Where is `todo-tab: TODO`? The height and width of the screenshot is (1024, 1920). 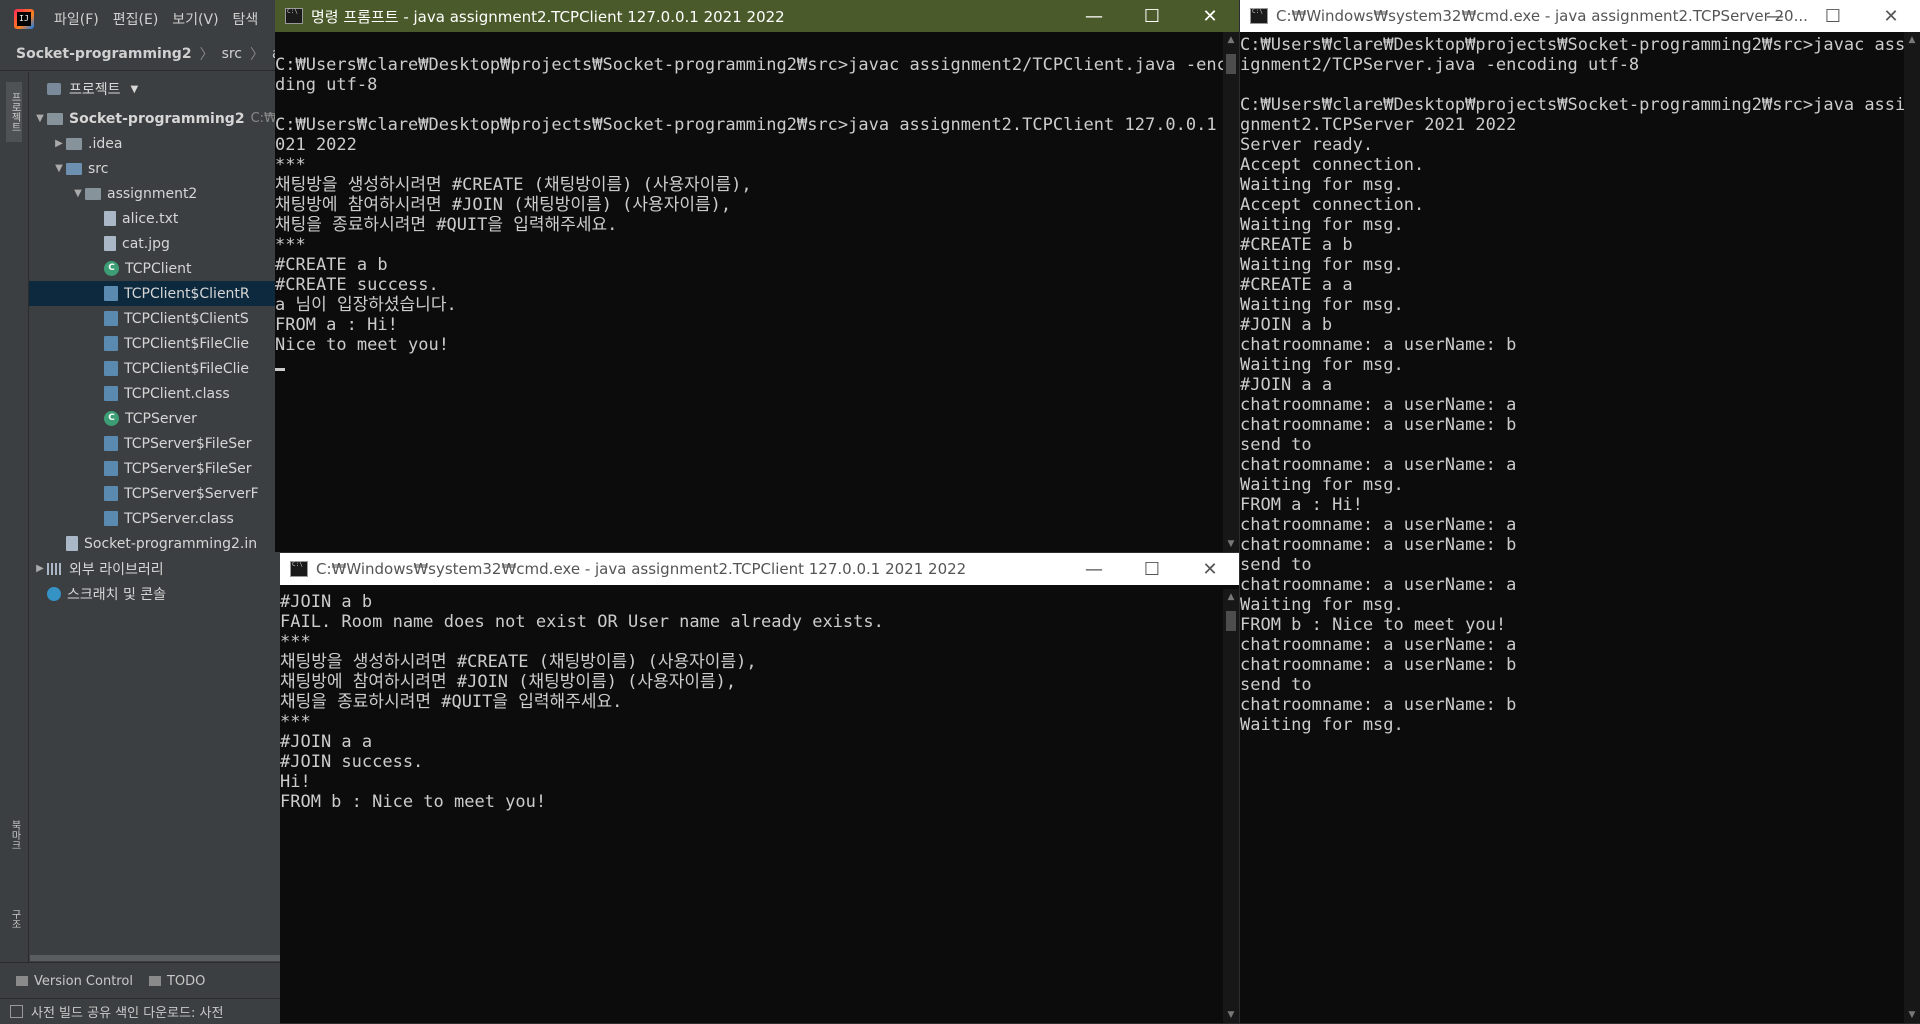
todo-tab: TODO is located at coordinates (177, 981).